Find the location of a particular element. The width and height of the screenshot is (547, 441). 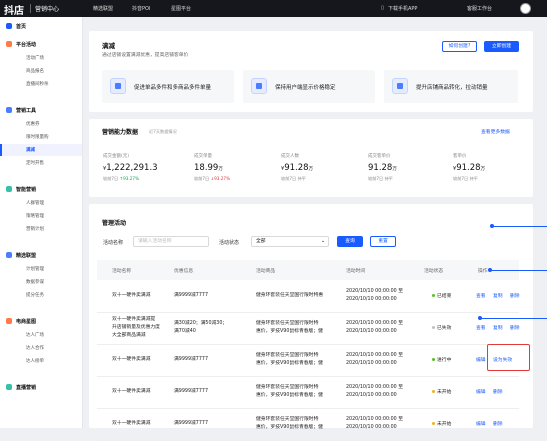

sidebar-item-label: 提分任务 is located at coordinates (35, 295).